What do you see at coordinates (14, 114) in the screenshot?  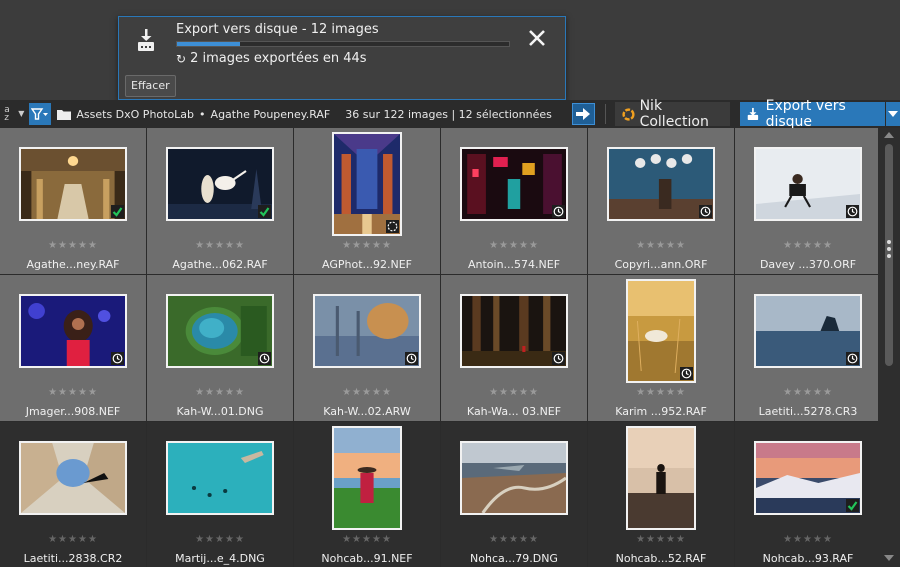 I see `sort-icon: a z ▼` at bounding box center [14, 114].